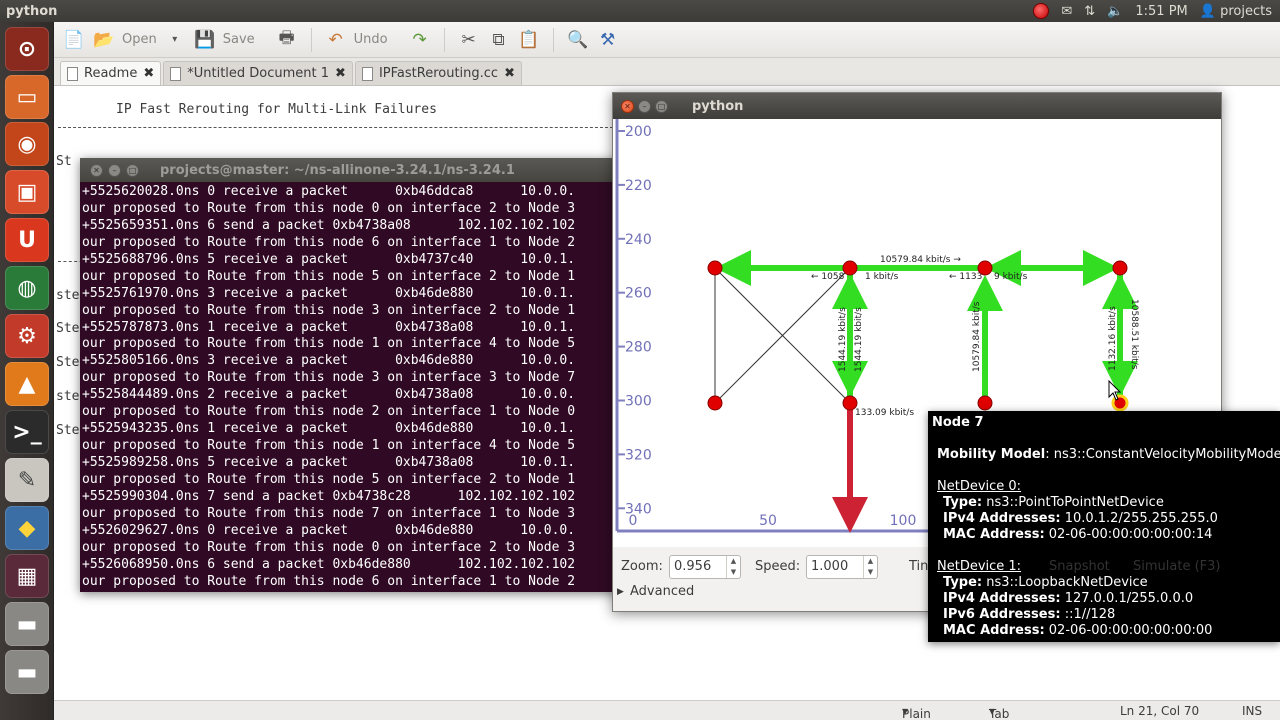  What do you see at coordinates (662, 591) in the screenshot?
I see `advanced-expander: Advanced` at bounding box center [662, 591].